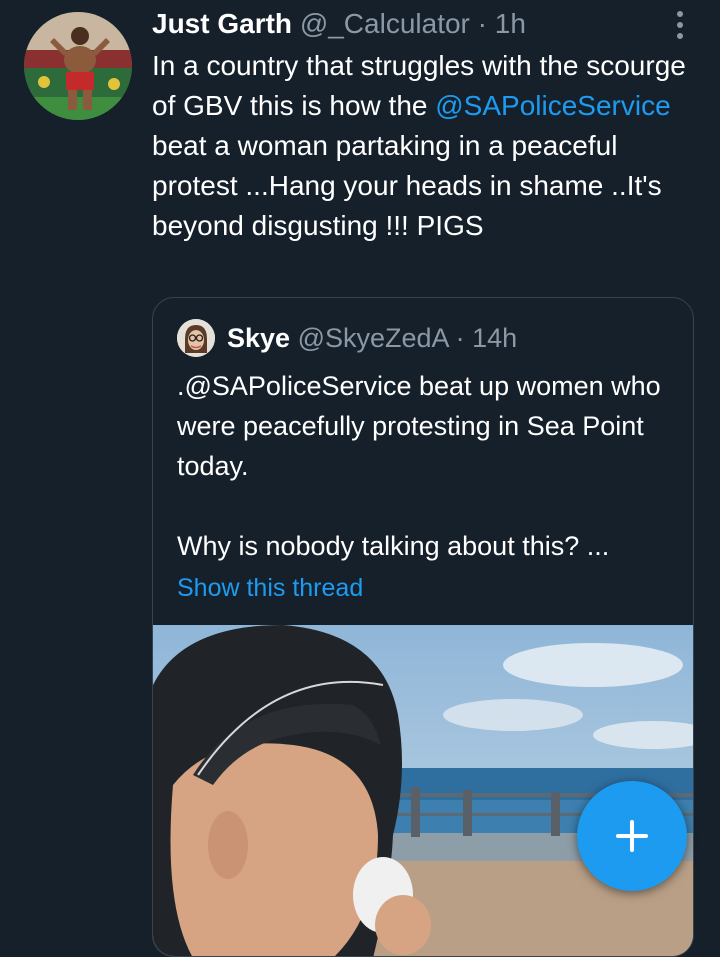  I want to click on tweet-time: 1h, so click(510, 23).